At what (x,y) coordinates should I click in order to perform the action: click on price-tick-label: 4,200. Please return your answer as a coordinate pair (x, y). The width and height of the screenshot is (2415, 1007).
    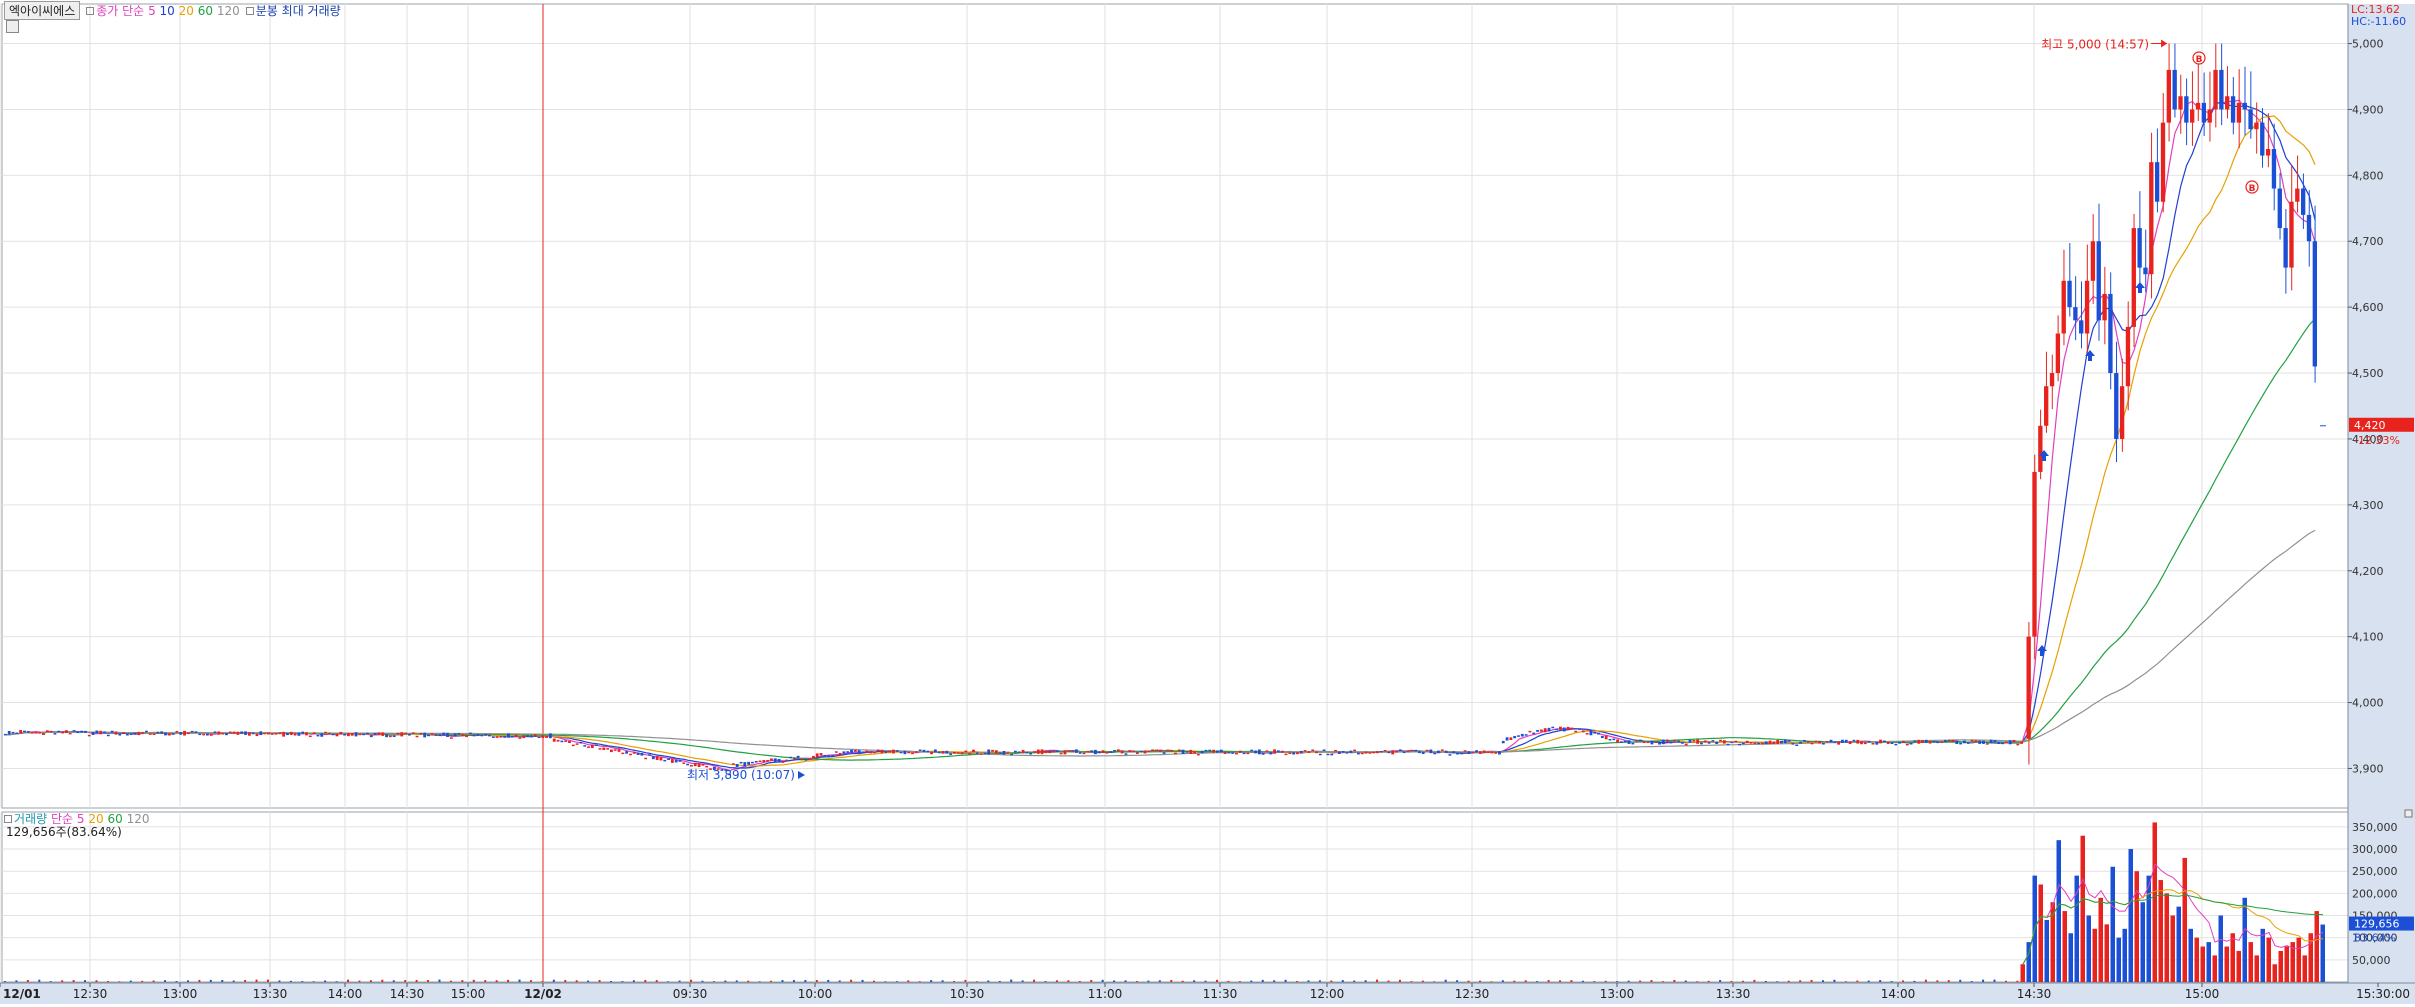
    Looking at the image, I should click on (2368, 571).